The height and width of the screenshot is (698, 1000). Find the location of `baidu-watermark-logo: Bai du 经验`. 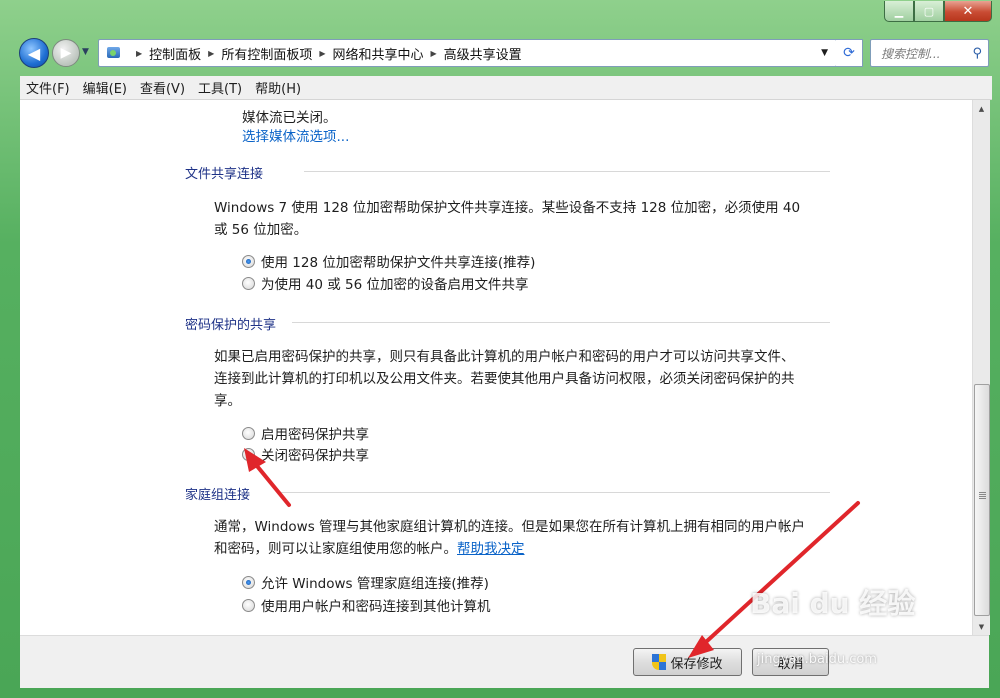

baidu-watermark-logo: Bai du 经验 is located at coordinates (833, 603).